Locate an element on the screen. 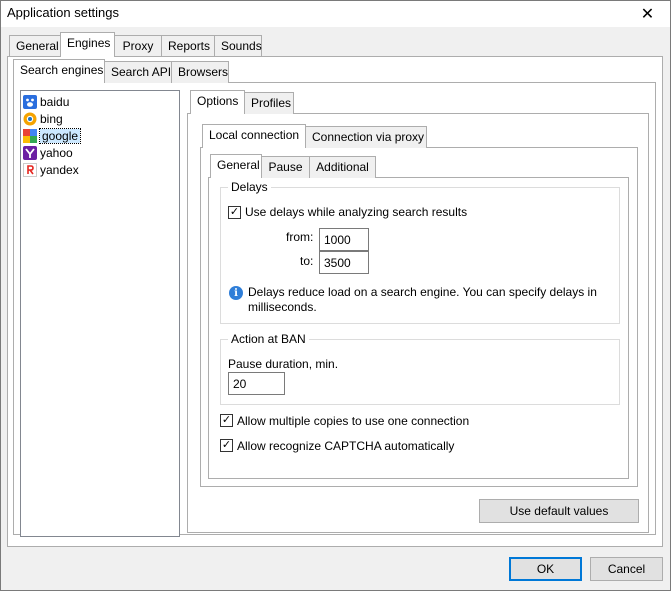  from-label: from: is located at coordinates (300, 237).